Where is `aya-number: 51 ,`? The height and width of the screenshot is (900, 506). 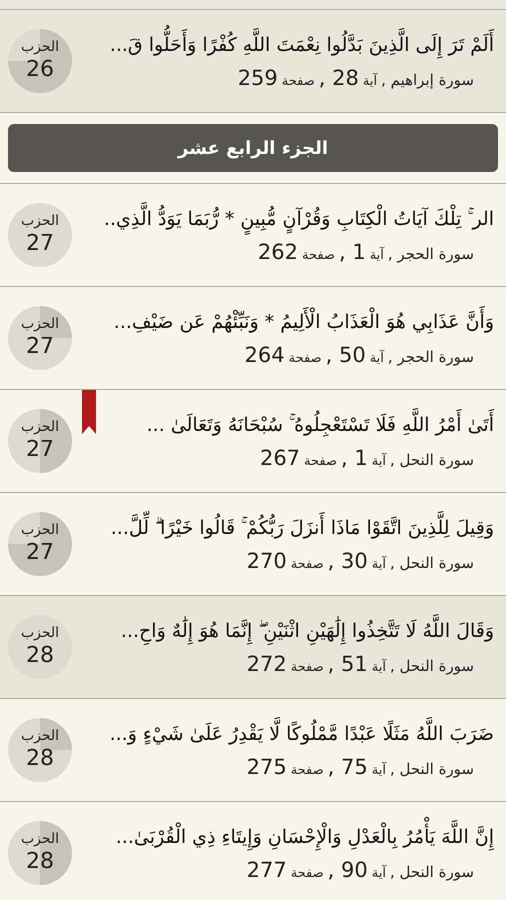
aya-number: 51 , is located at coordinates (348, 664).